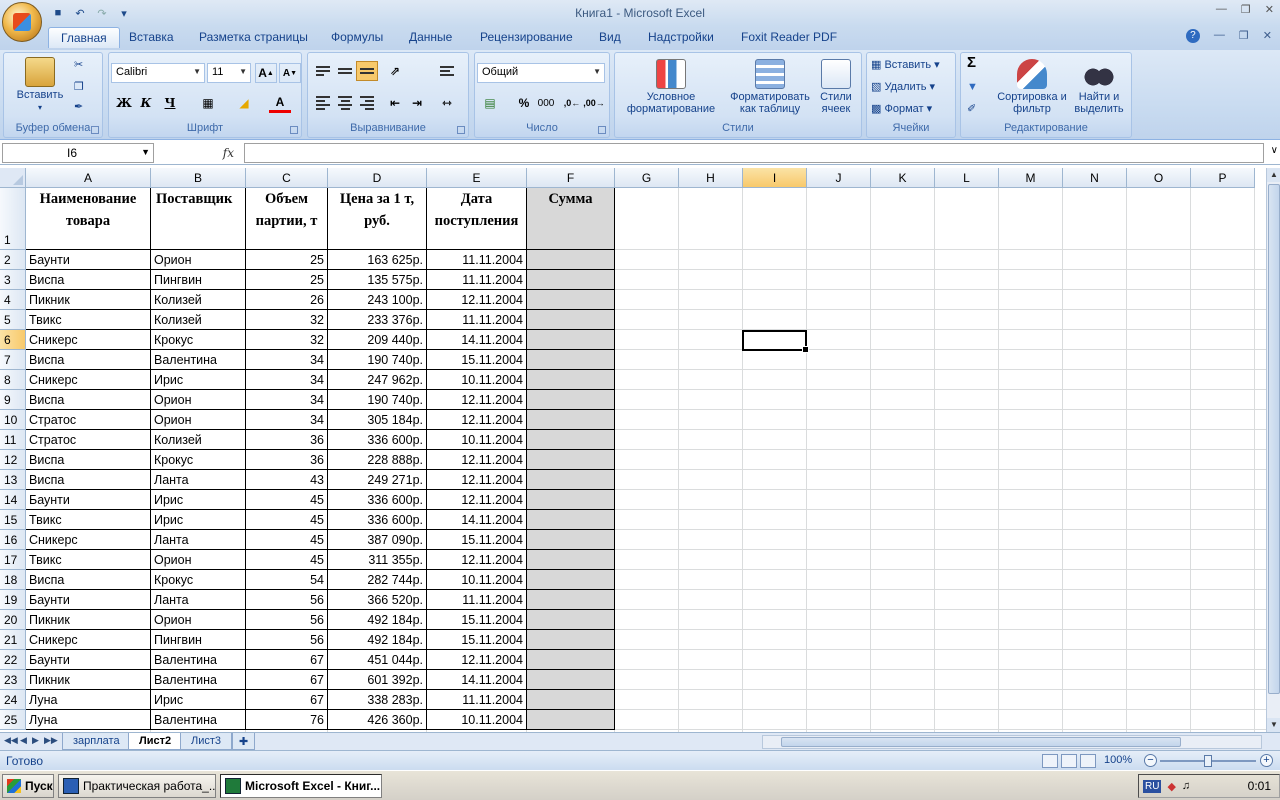 This screenshot has height=800, width=1280. I want to click on align-center-icon, so click(345, 103).